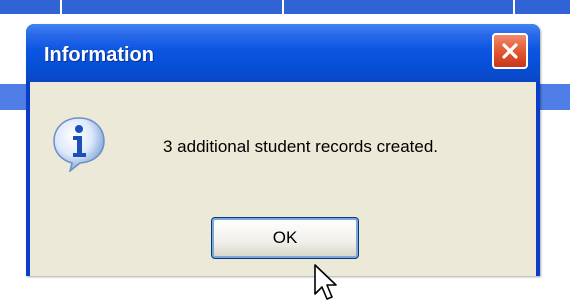  I want to click on information-icon, so click(79, 144).